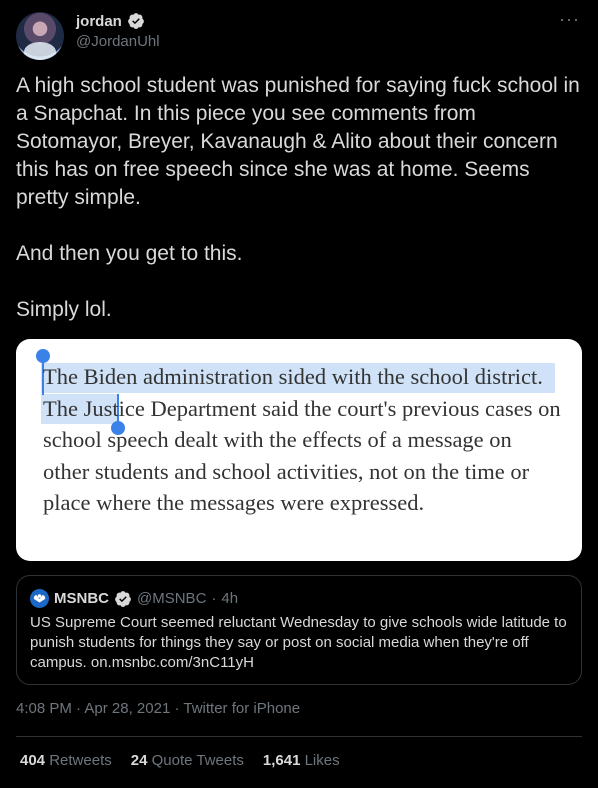 This screenshot has width=598, height=788. I want to click on quoted-author-name: MSNBC, so click(81, 598).